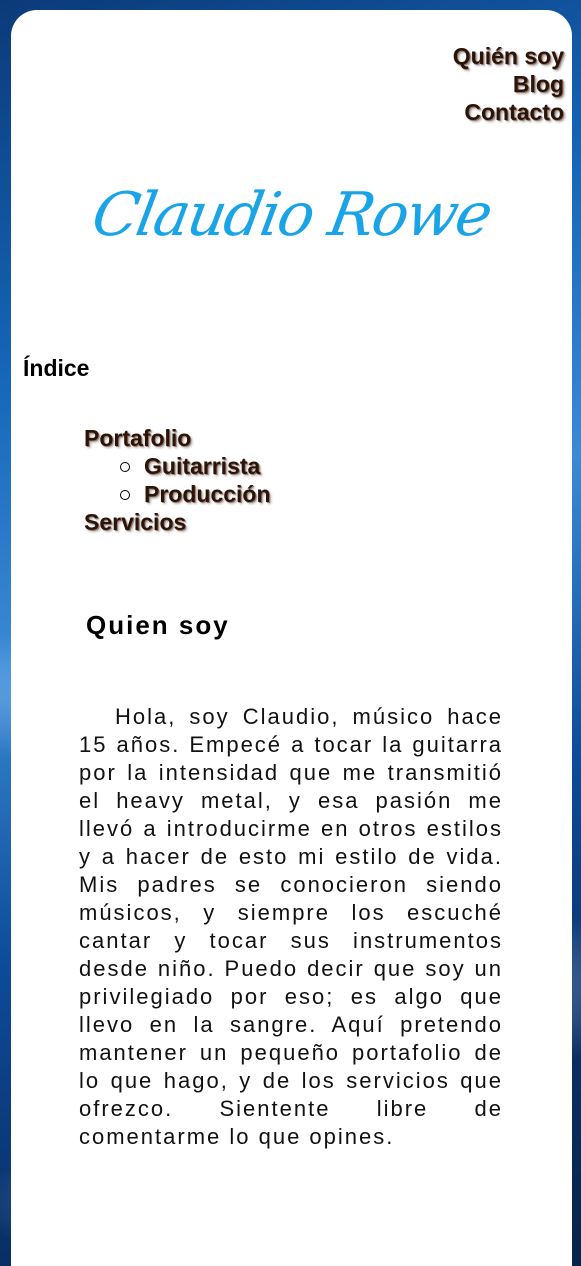 This screenshot has height=1266, width=581. Describe the element at coordinates (508, 112) in the screenshot. I see `nav-link-contacto: Contacto` at that location.